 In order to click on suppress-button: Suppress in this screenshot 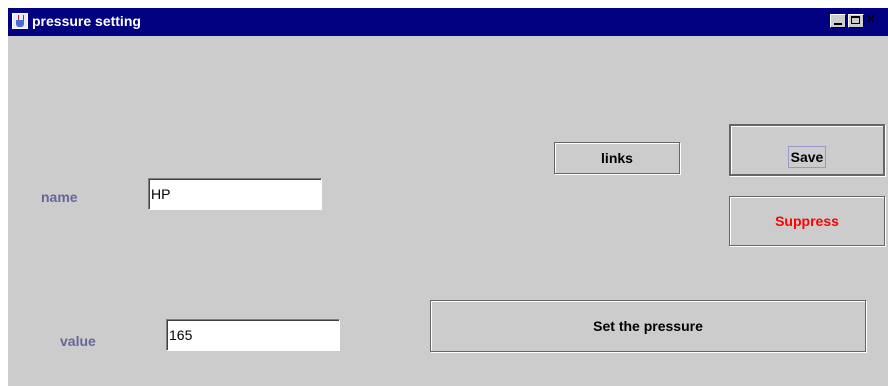, I will do `click(807, 221)`.